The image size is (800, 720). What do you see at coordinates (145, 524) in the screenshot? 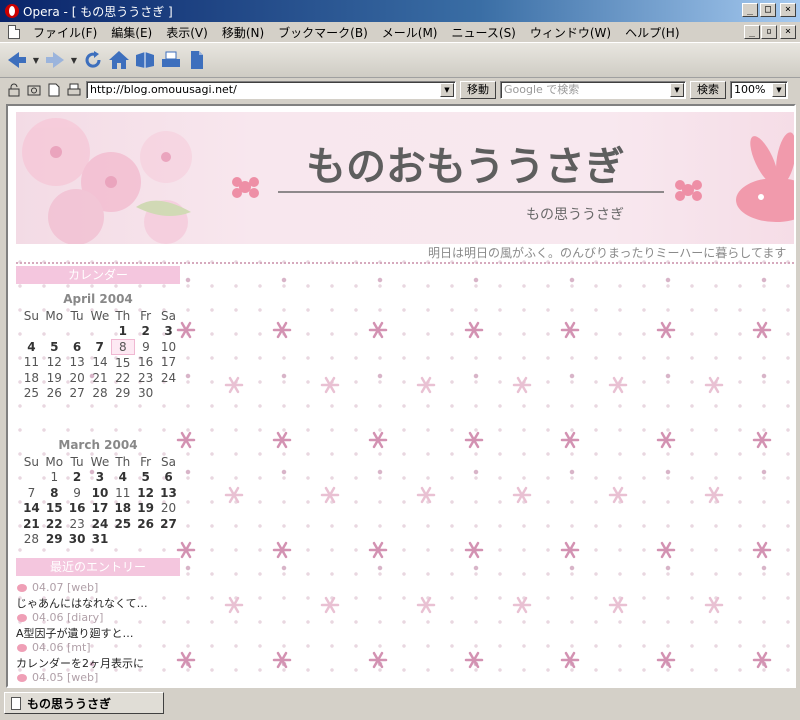
I see `calendar-day: 26` at bounding box center [145, 524].